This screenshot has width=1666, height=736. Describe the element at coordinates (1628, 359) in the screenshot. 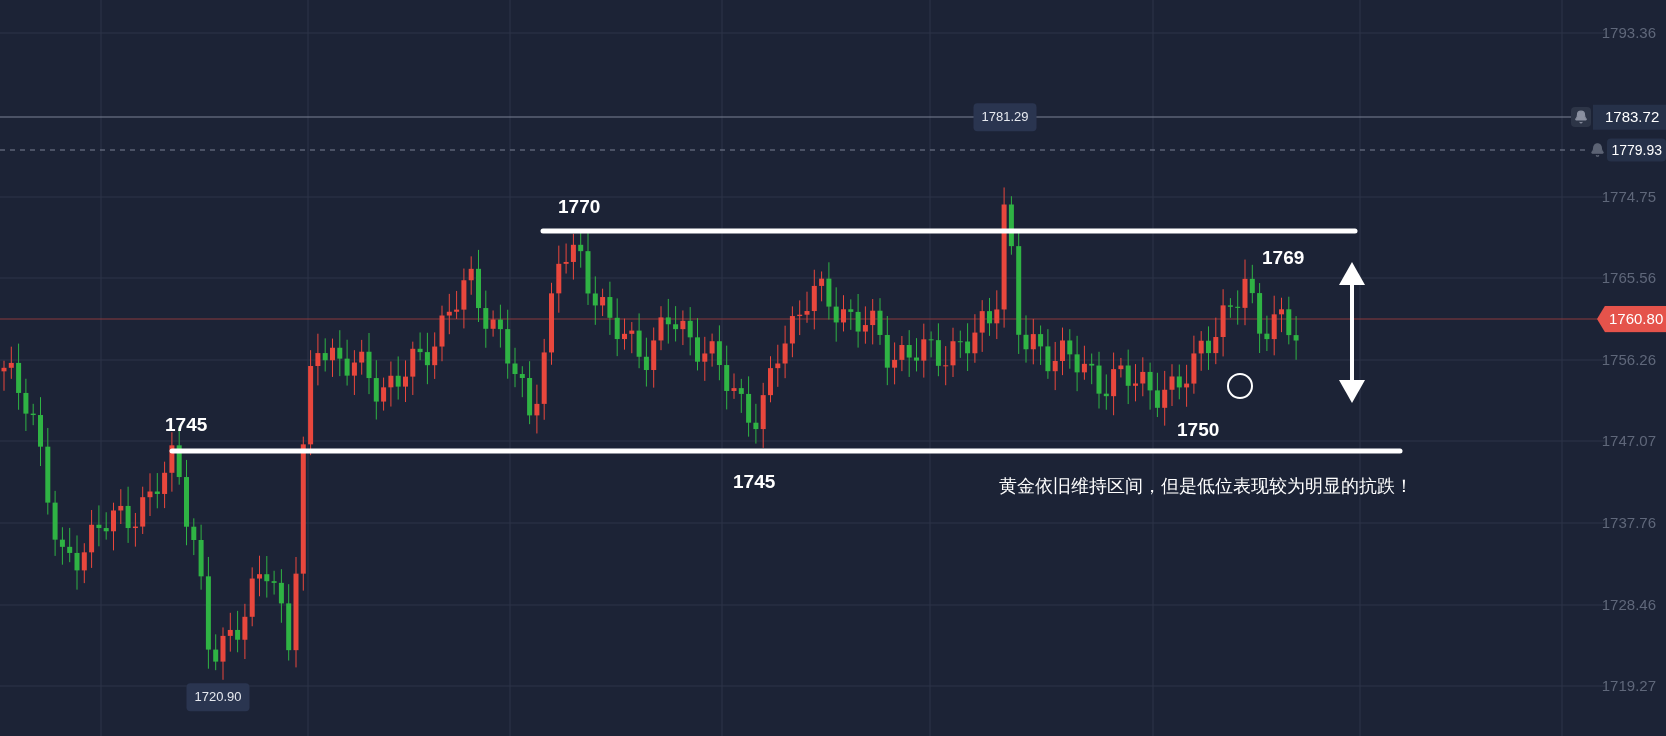

I see `price-axis-label: 1756.26` at that location.